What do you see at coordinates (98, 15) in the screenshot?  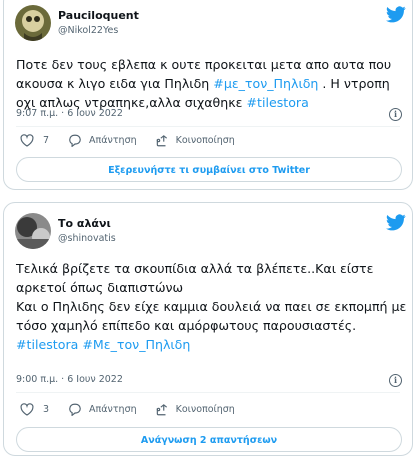 I see `display-name: Pauciloquent` at bounding box center [98, 15].